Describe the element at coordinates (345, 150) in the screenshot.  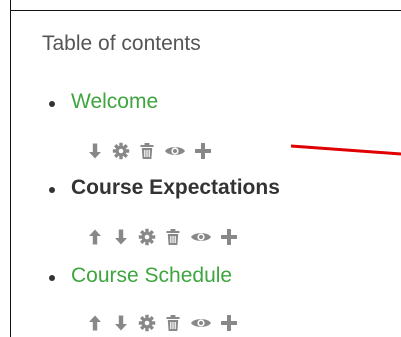
I see `annotation-pointer-line` at that location.